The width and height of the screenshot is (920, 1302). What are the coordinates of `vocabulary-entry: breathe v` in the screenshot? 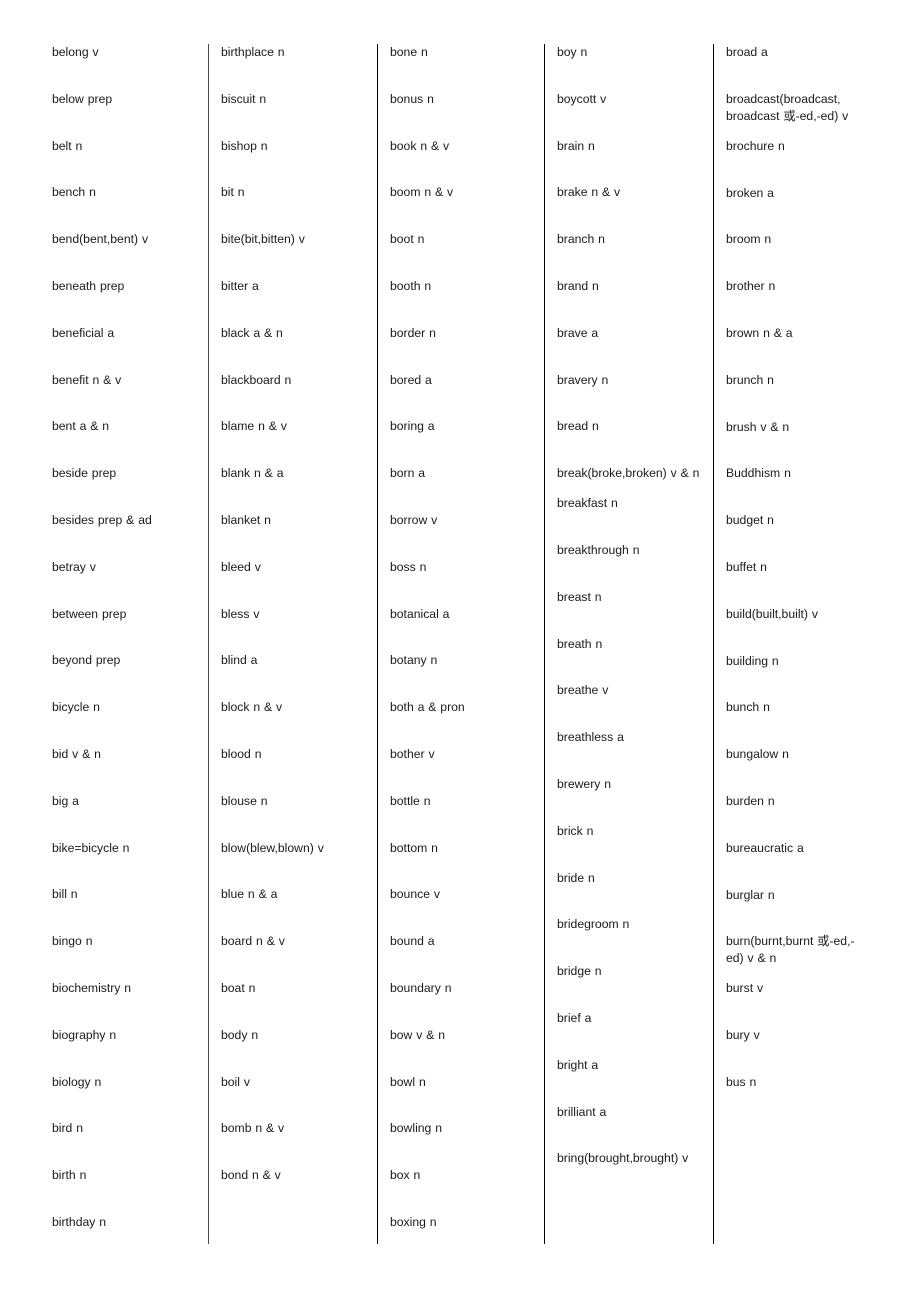 It's located at (583, 690).